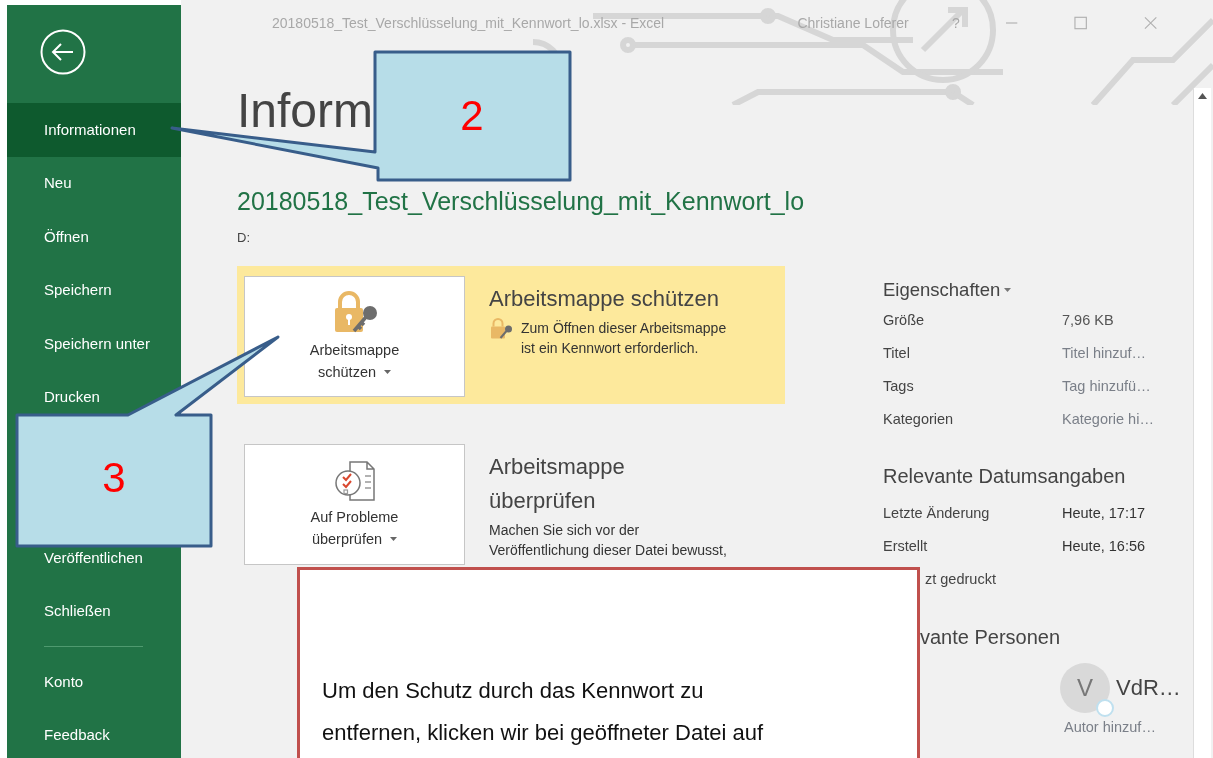  Describe the element at coordinates (1004, 476) in the screenshot. I see `dates-heading: Relevante Datumsangaben` at that location.